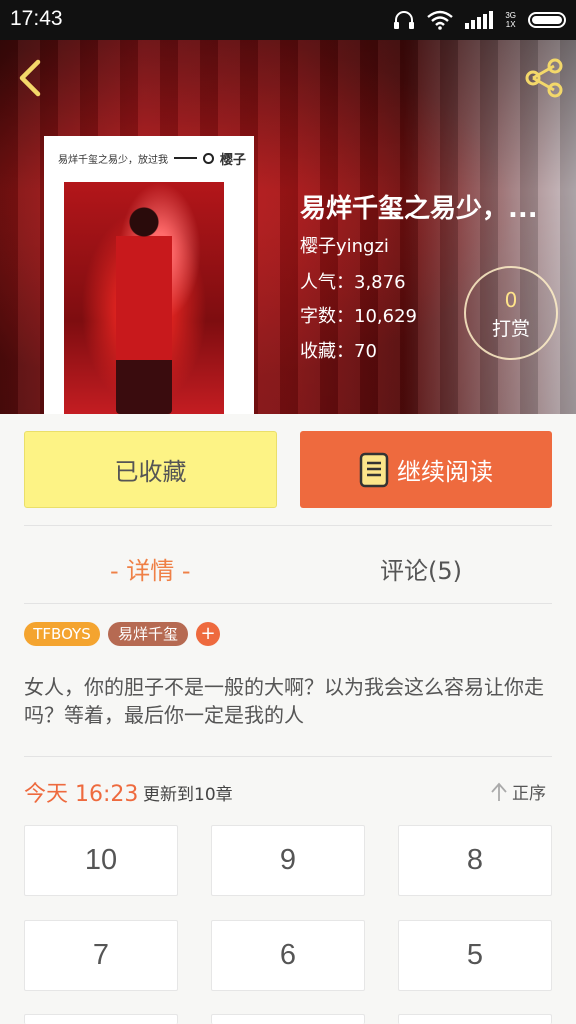 This screenshot has height=1024, width=576. Describe the element at coordinates (101, 860) in the screenshot. I see `chapter-button: 10` at that location.